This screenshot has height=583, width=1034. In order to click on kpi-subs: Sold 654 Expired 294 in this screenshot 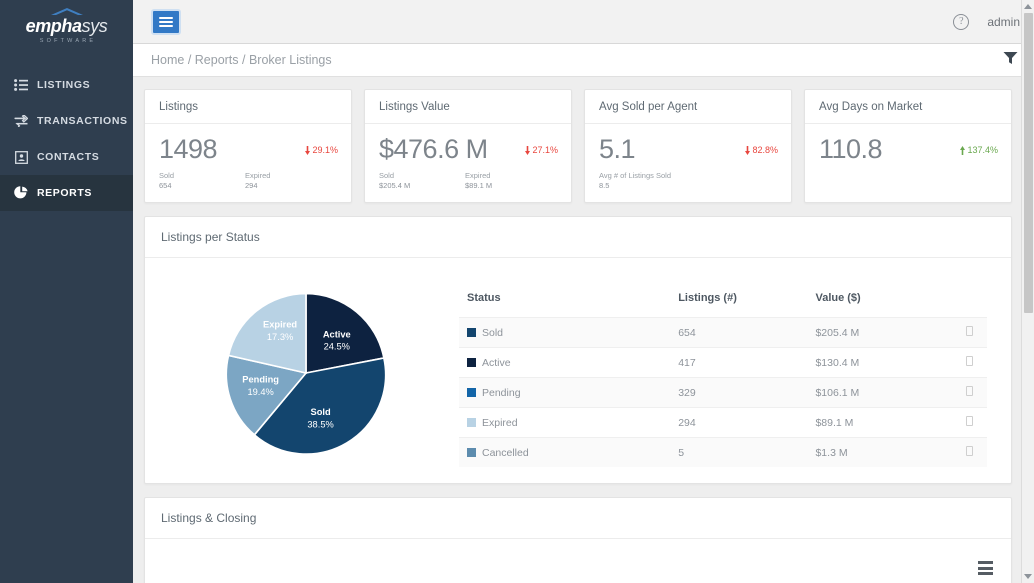, I will do `click(248, 181)`.